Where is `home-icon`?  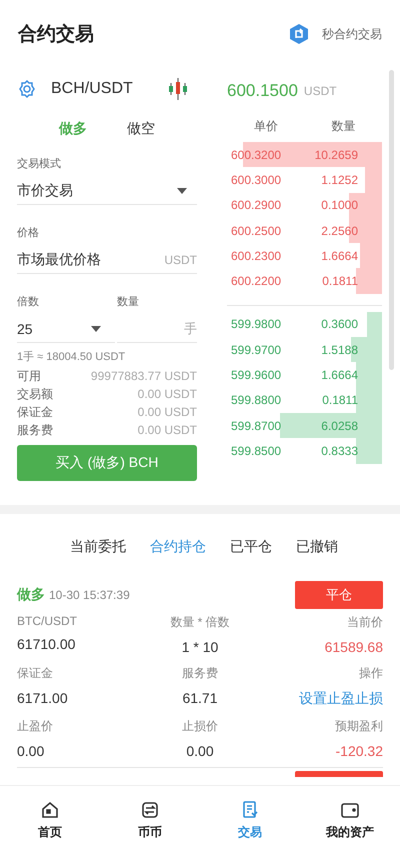 home-icon is located at coordinates (50, 810).